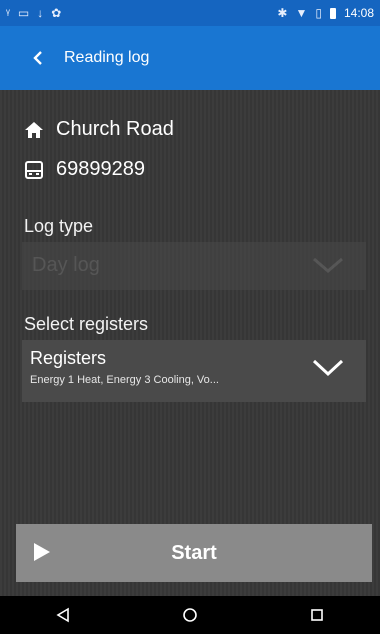 This screenshot has height=634, width=380. I want to click on nav-recents-icon, so click(316, 615).